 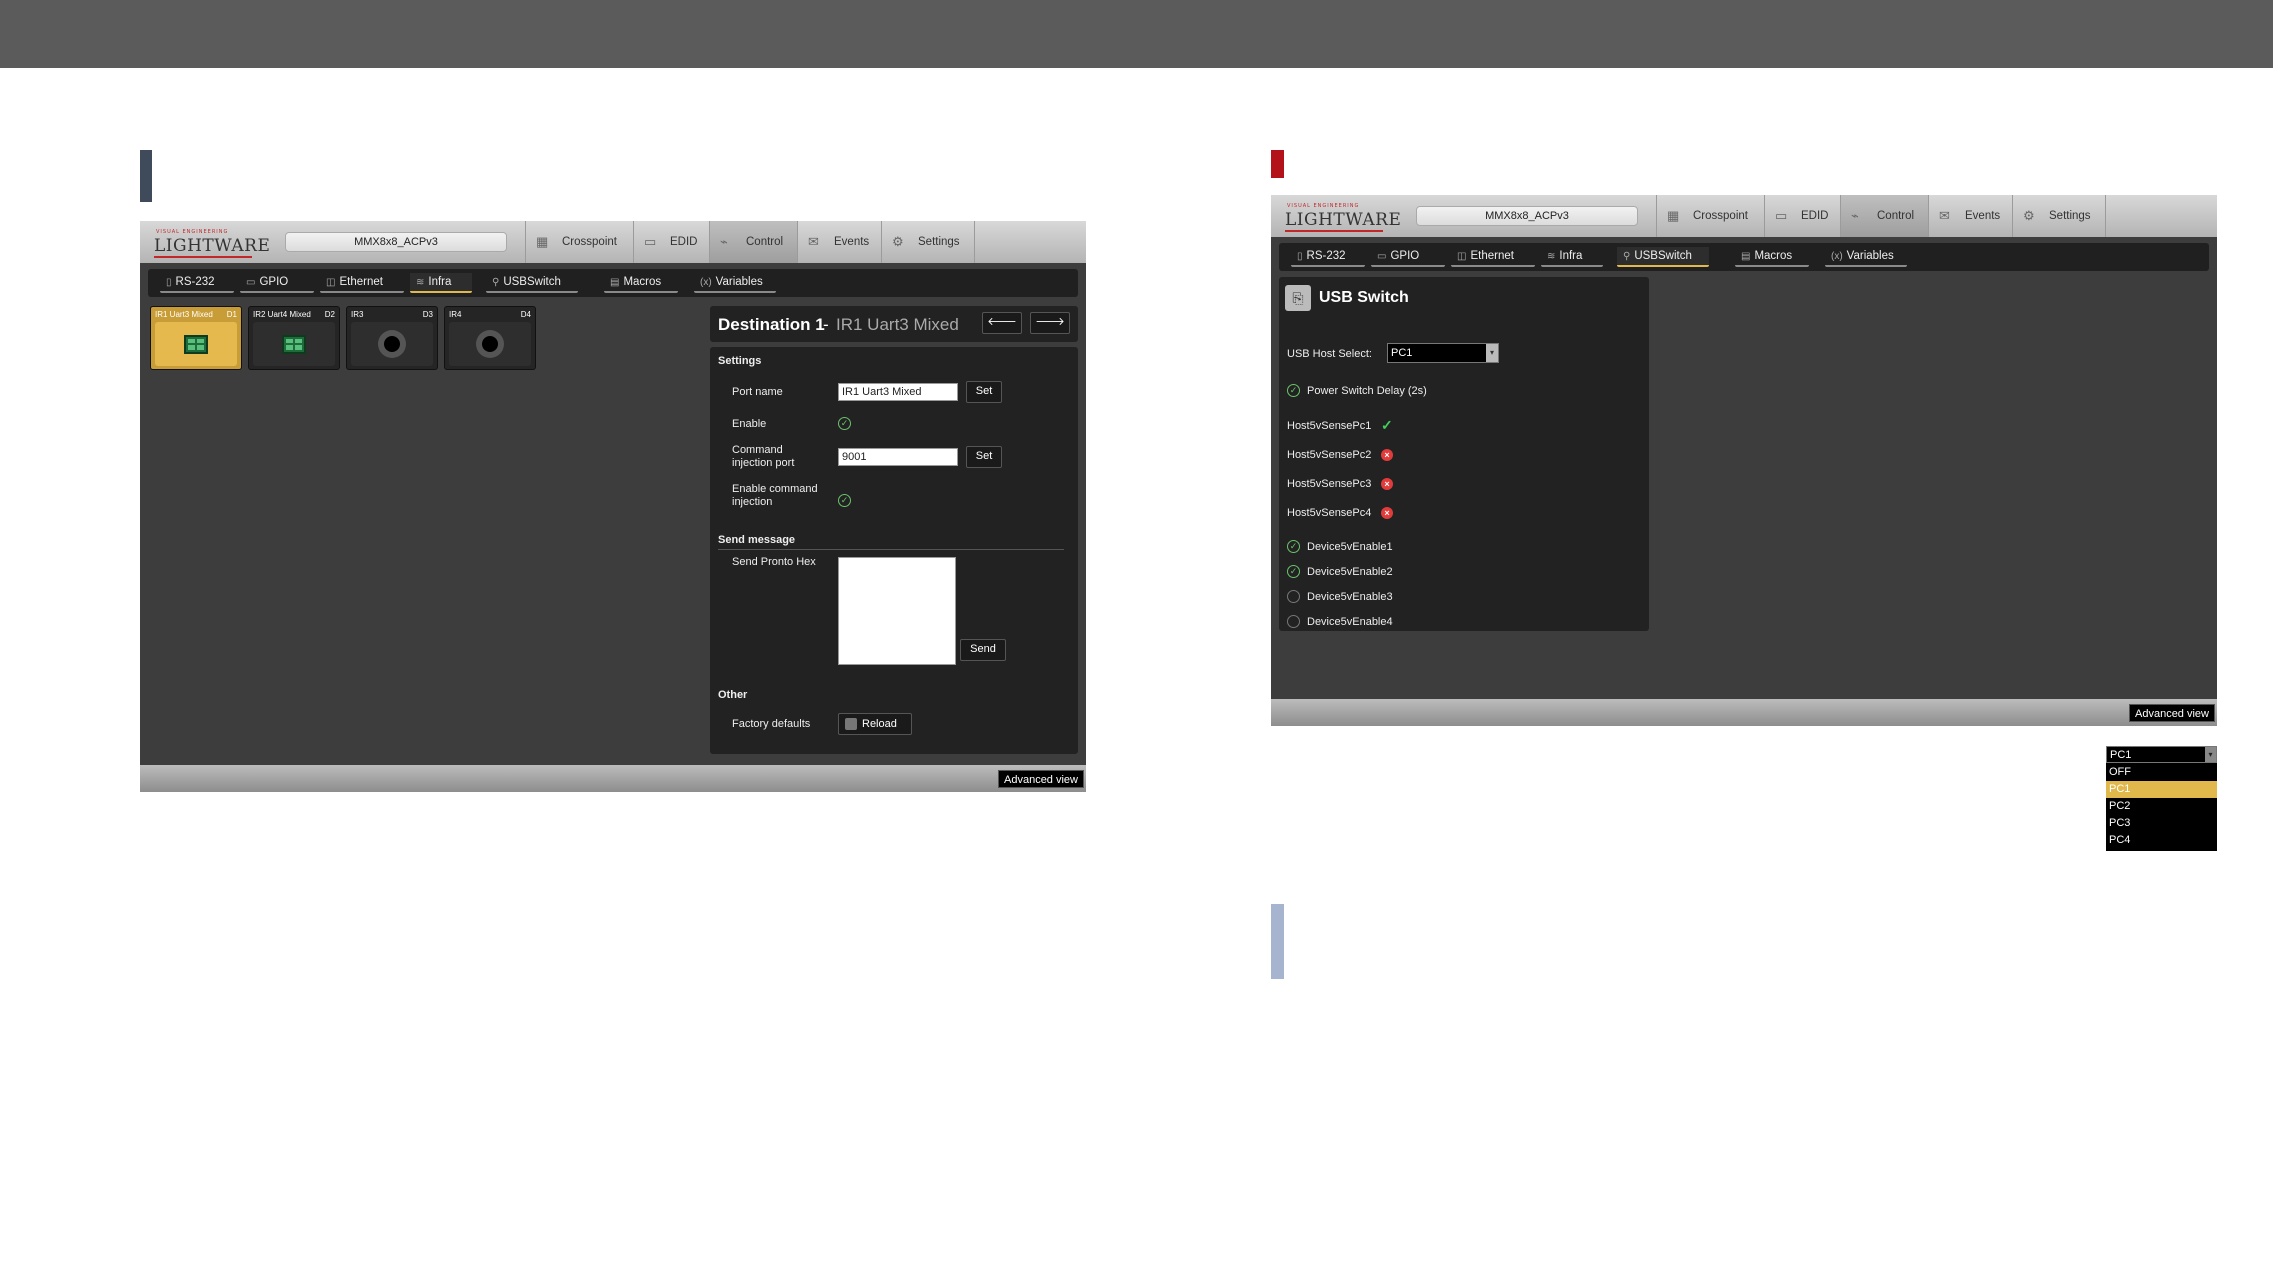 What do you see at coordinates (146, 176) in the screenshot?
I see `section-marker-left` at bounding box center [146, 176].